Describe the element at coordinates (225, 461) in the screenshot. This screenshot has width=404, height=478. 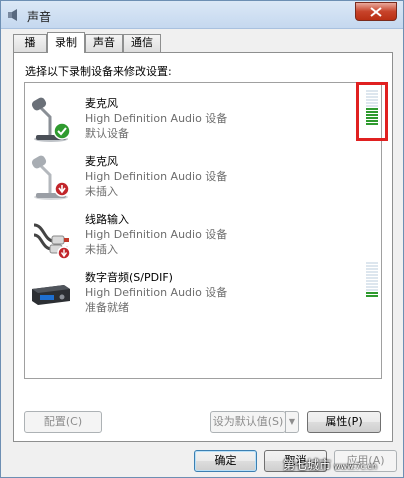
I see `ok-button: 确定` at that location.